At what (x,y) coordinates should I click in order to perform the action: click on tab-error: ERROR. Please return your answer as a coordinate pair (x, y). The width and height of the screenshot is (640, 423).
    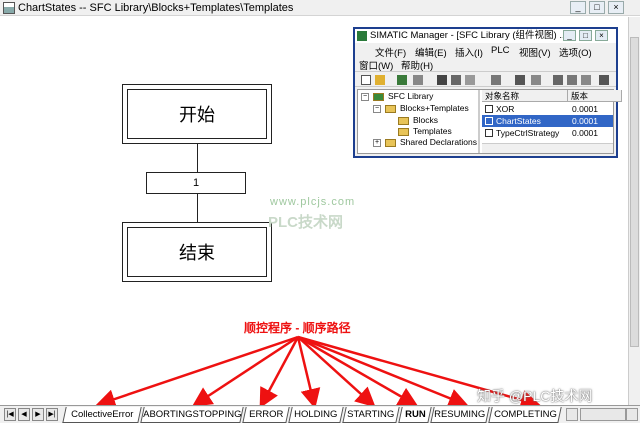
    Looking at the image, I should click on (266, 415).